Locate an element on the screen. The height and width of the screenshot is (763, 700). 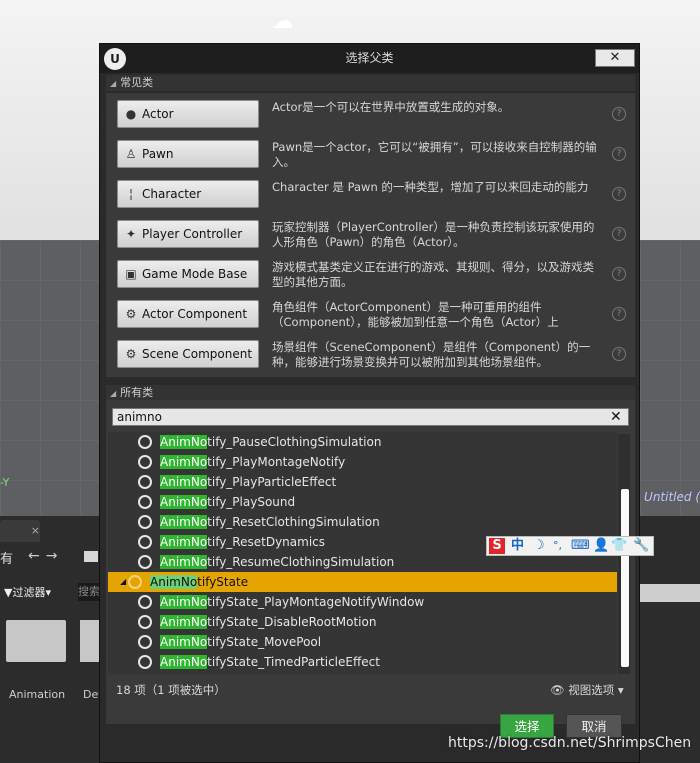
class-button: ⚙ Scene Component is located at coordinates (188, 354).